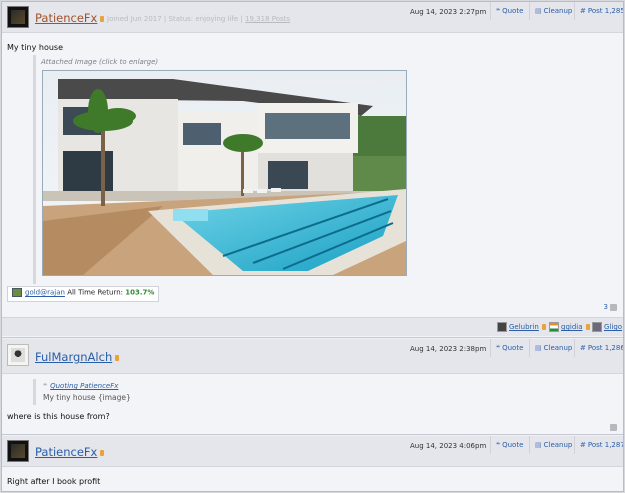 The image size is (625, 493). Describe the element at coordinates (87, 386) in the screenshot. I see `quote-author-link: ❝ Quoting PatienceFx` at that location.